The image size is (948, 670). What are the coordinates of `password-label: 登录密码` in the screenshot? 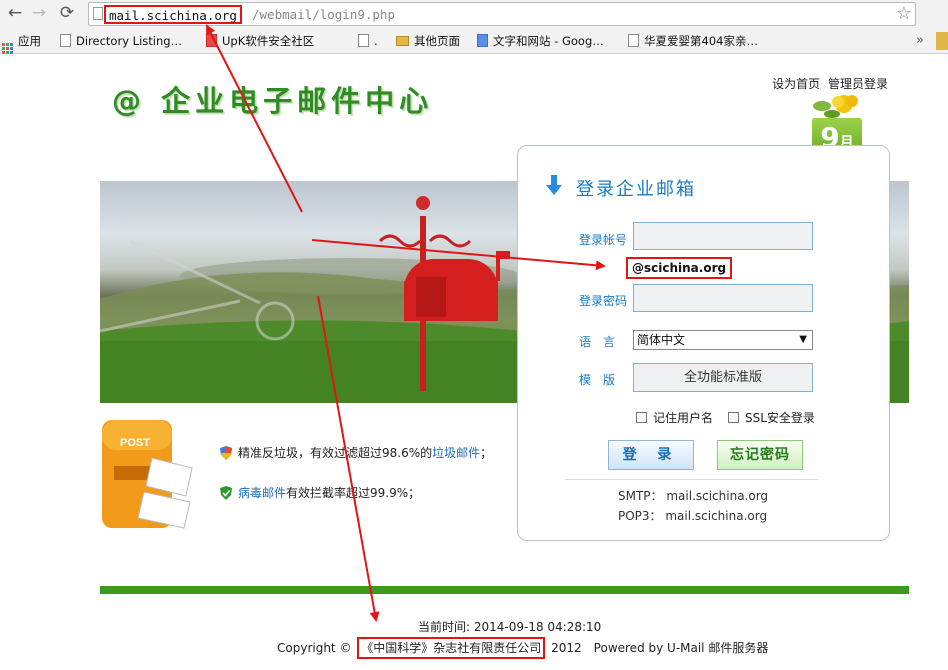 It's located at (603, 301).